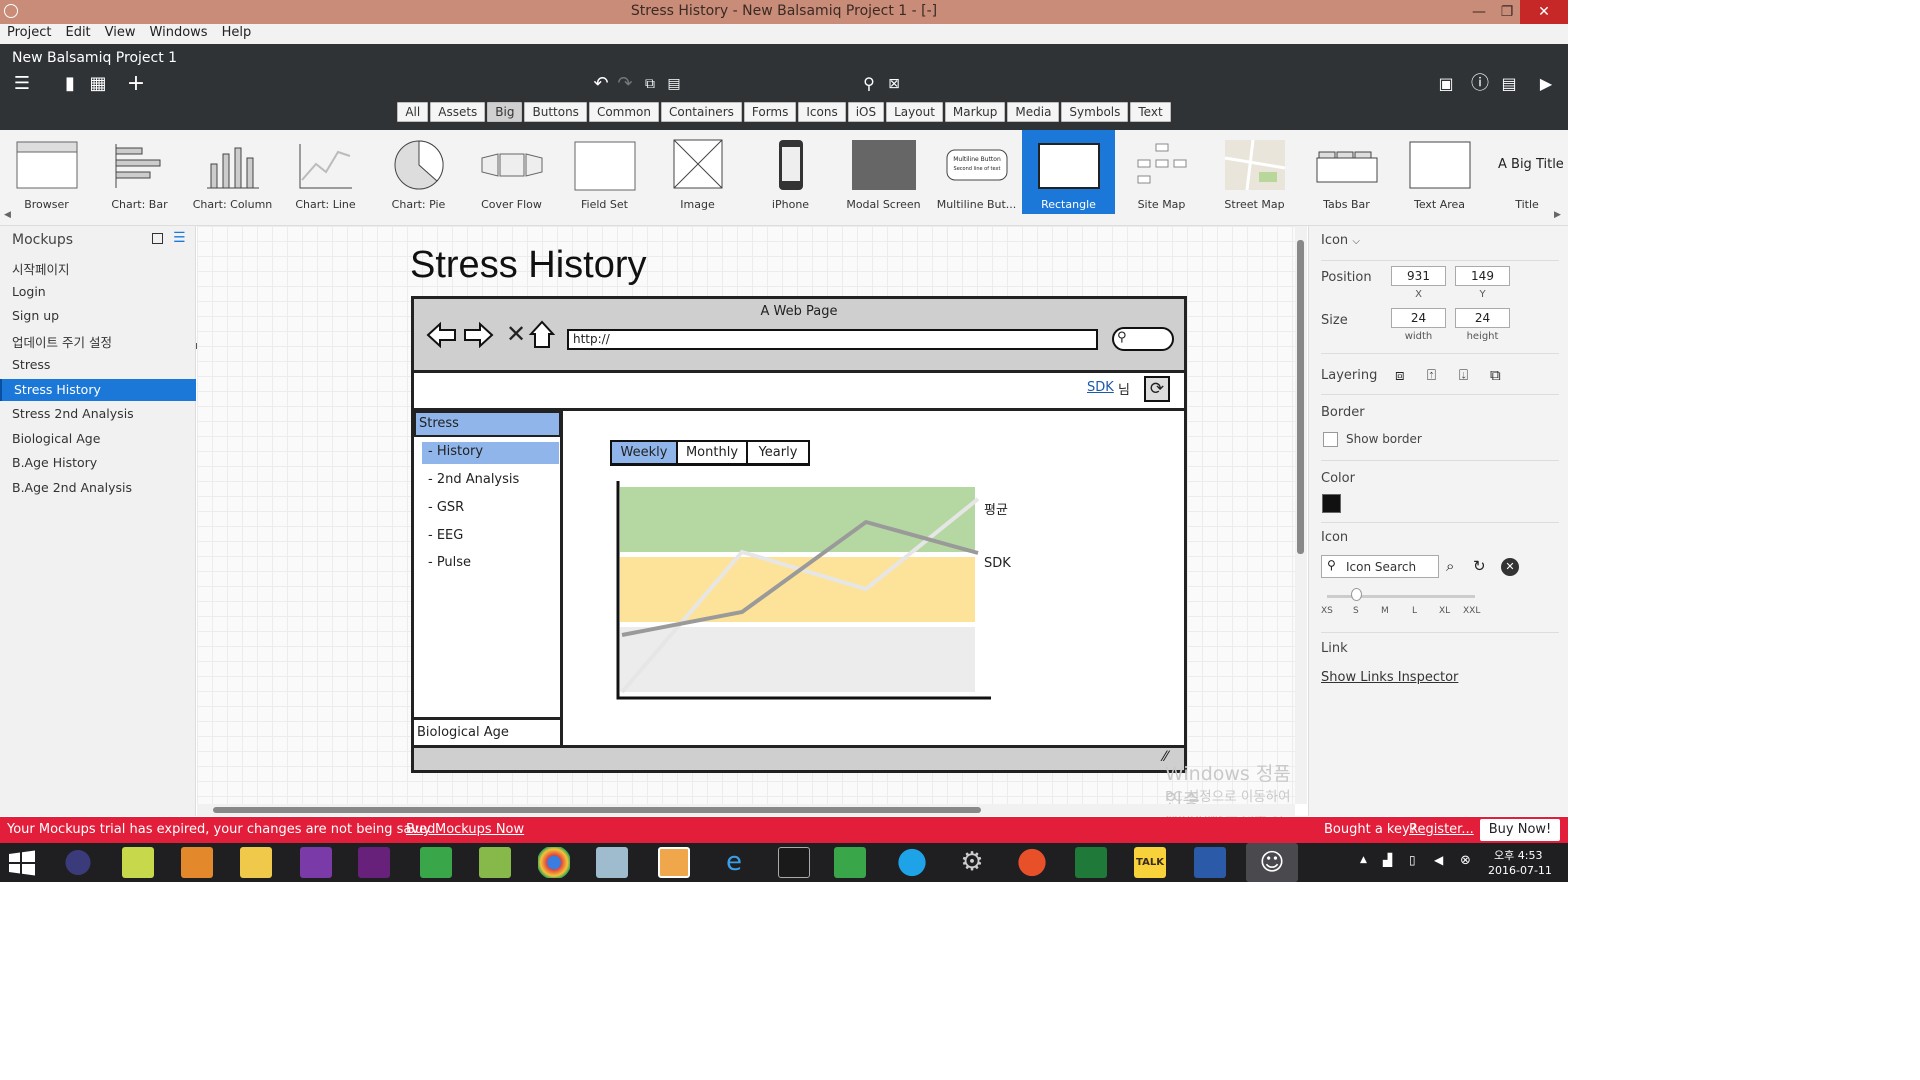 The height and width of the screenshot is (1080, 1920). I want to click on list-view-icon: ☰, so click(179, 238).